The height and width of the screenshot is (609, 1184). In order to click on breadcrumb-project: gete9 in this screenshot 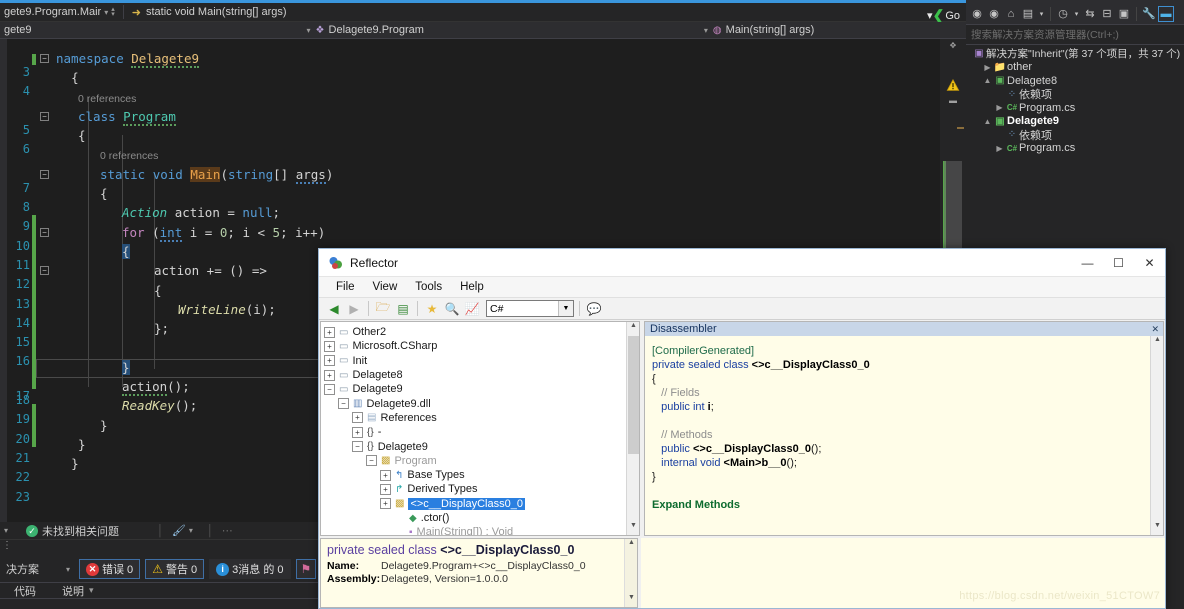, I will do `click(16, 30)`.